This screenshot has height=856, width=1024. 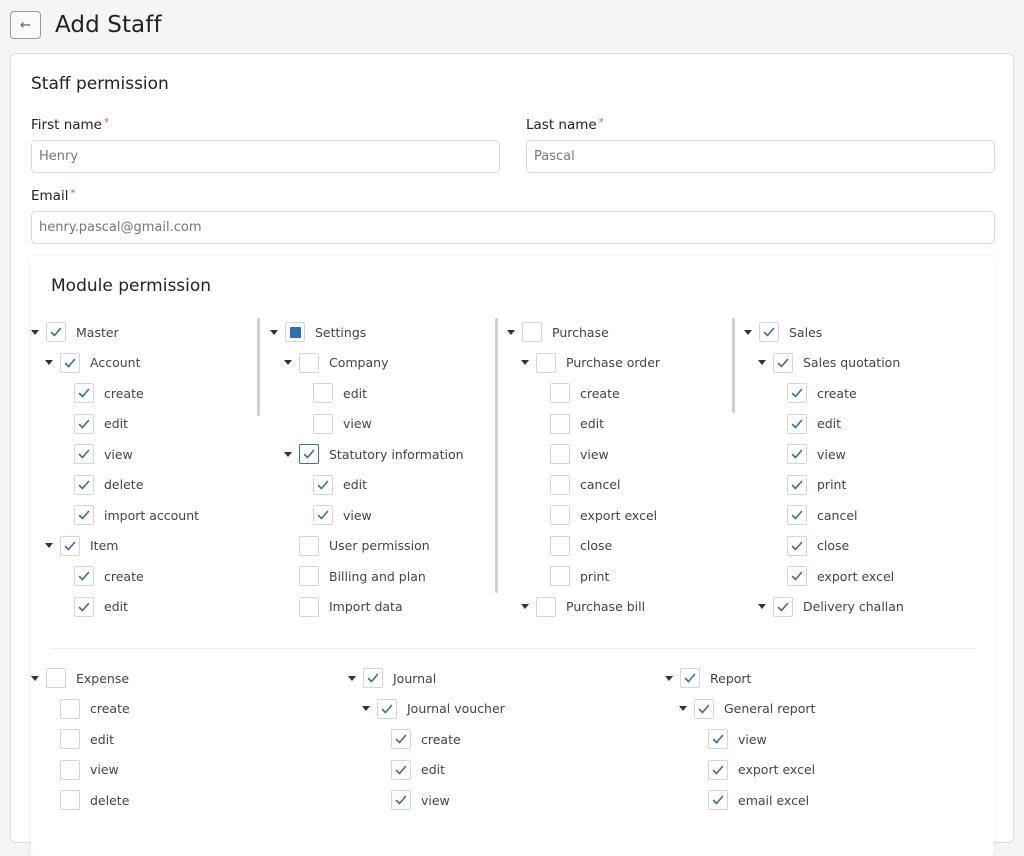 I want to click on tree-node-label: Import data, so click(x=366, y=606).